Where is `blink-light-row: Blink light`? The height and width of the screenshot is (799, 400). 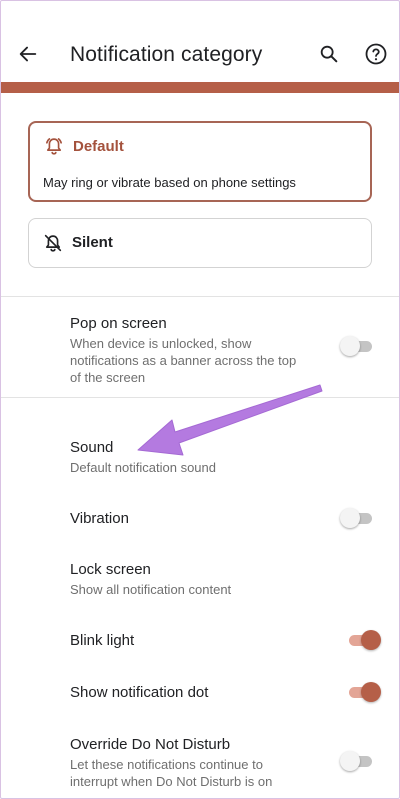
blink-light-row: Blink light is located at coordinates (200, 642).